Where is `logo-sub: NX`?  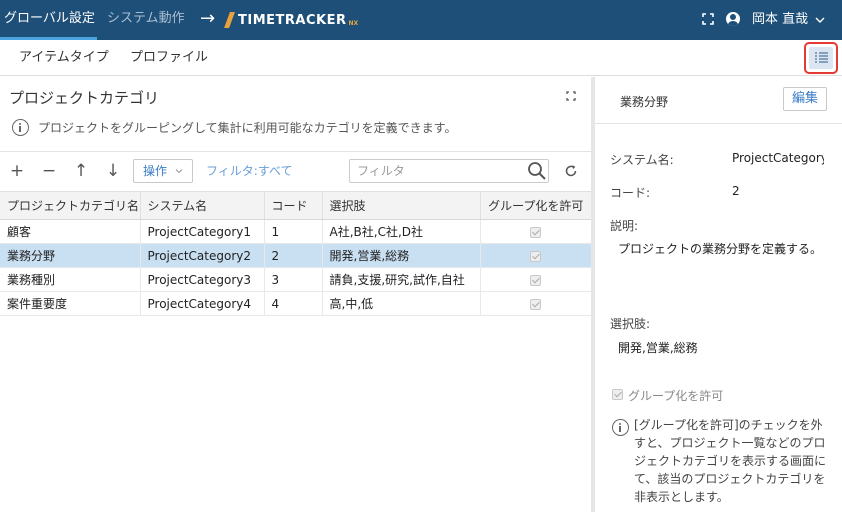
logo-sub: NX is located at coordinates (353, 23).